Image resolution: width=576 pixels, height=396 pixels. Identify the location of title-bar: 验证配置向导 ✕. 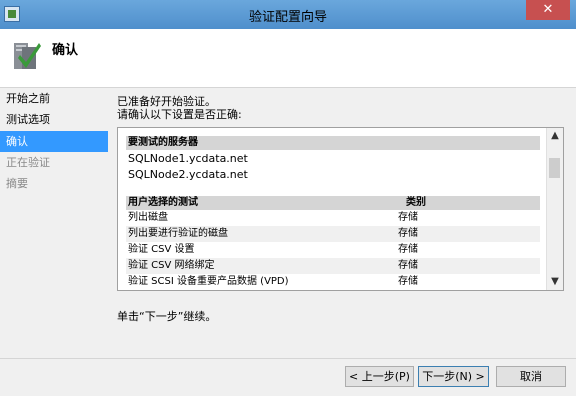
(288, 14).